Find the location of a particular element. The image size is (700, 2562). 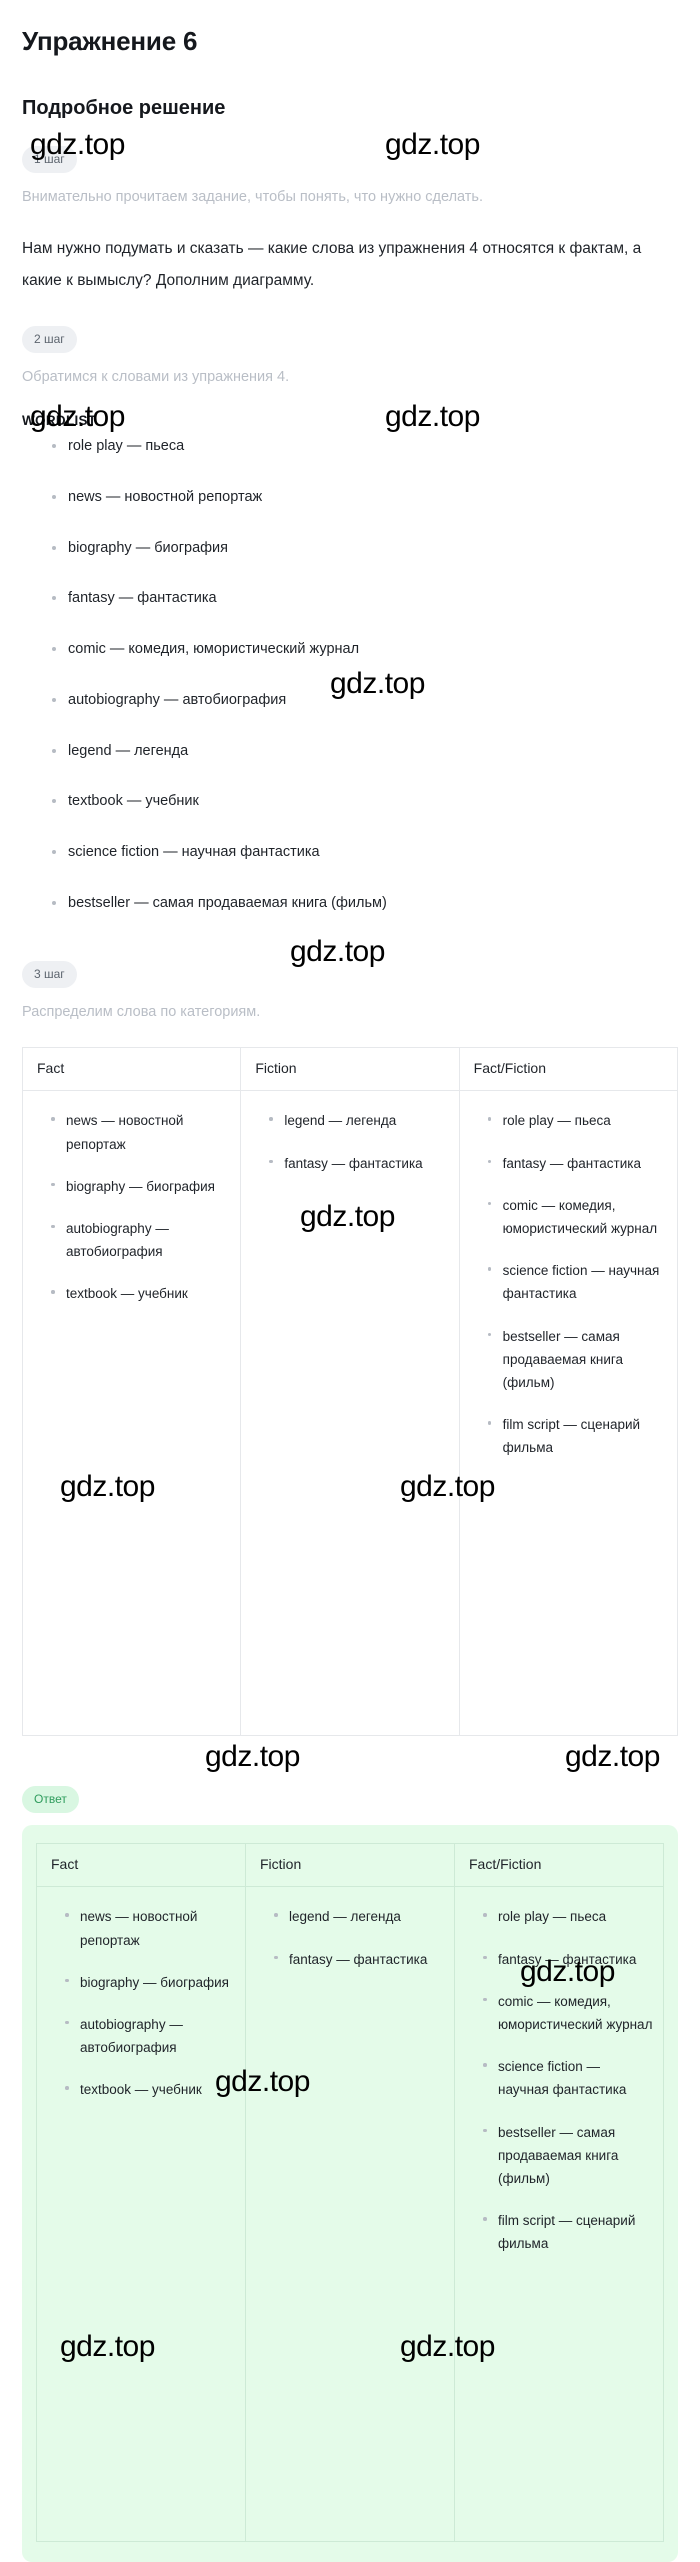

step-badge-2: 2 шаг is located at coordinates (49, 340).